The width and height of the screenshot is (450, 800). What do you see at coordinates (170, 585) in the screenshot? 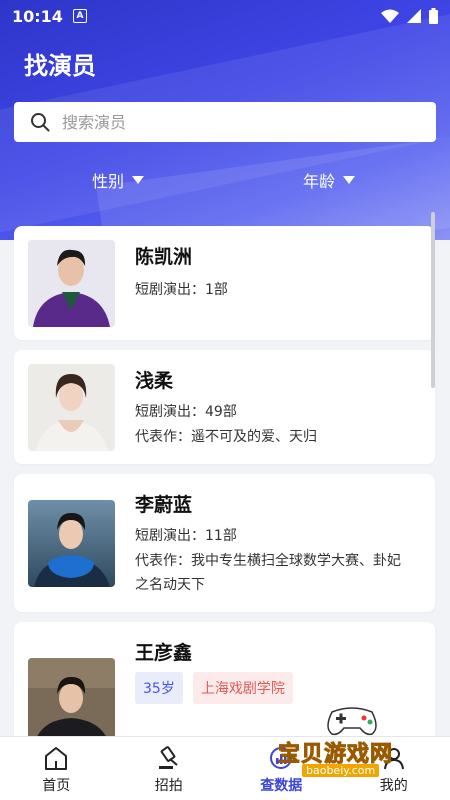
I see `actor-representative-works-cont: 之名动天下` at bounding box center [170, 585].